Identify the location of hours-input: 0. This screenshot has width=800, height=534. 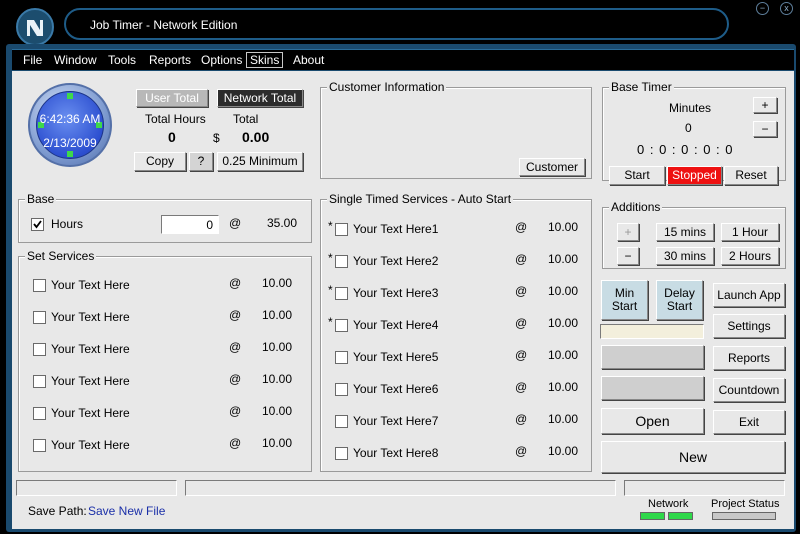
(190, 224).